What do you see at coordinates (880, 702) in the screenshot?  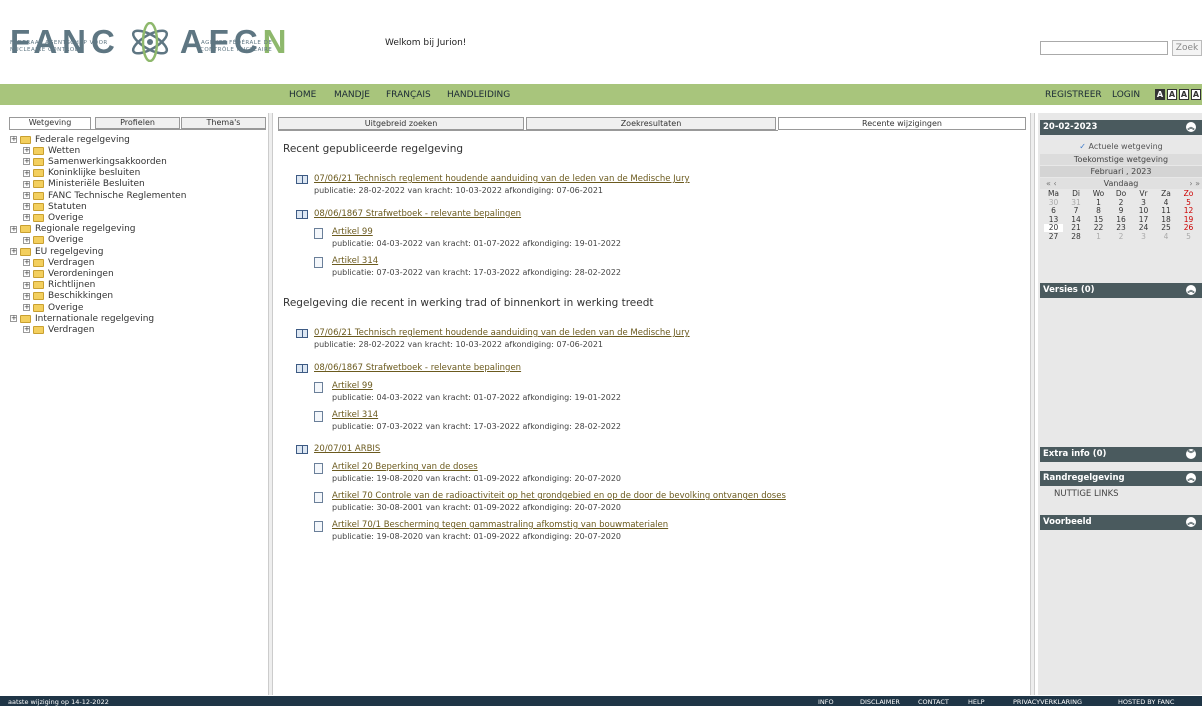 I see `footer-disclaimer: DISCLAIMER` at bounding box center [880, 702].